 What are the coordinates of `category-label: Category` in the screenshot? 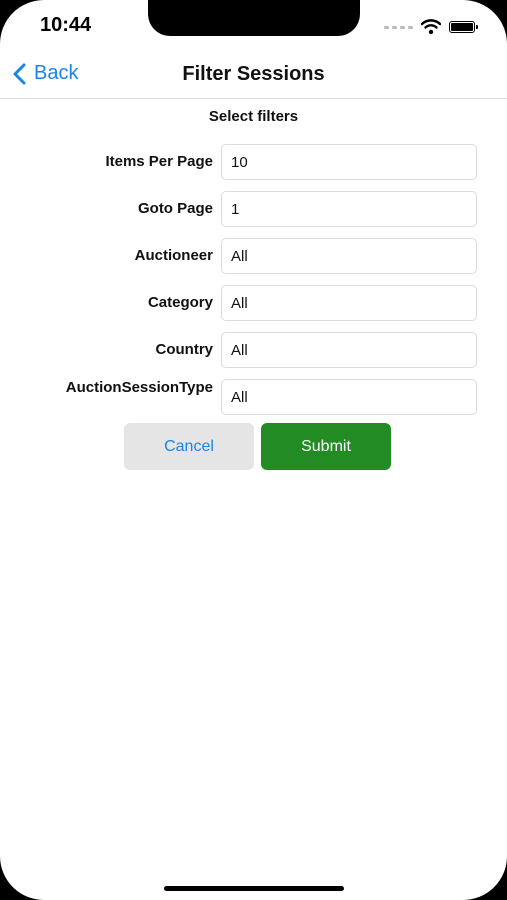 It's located at (180, 302).